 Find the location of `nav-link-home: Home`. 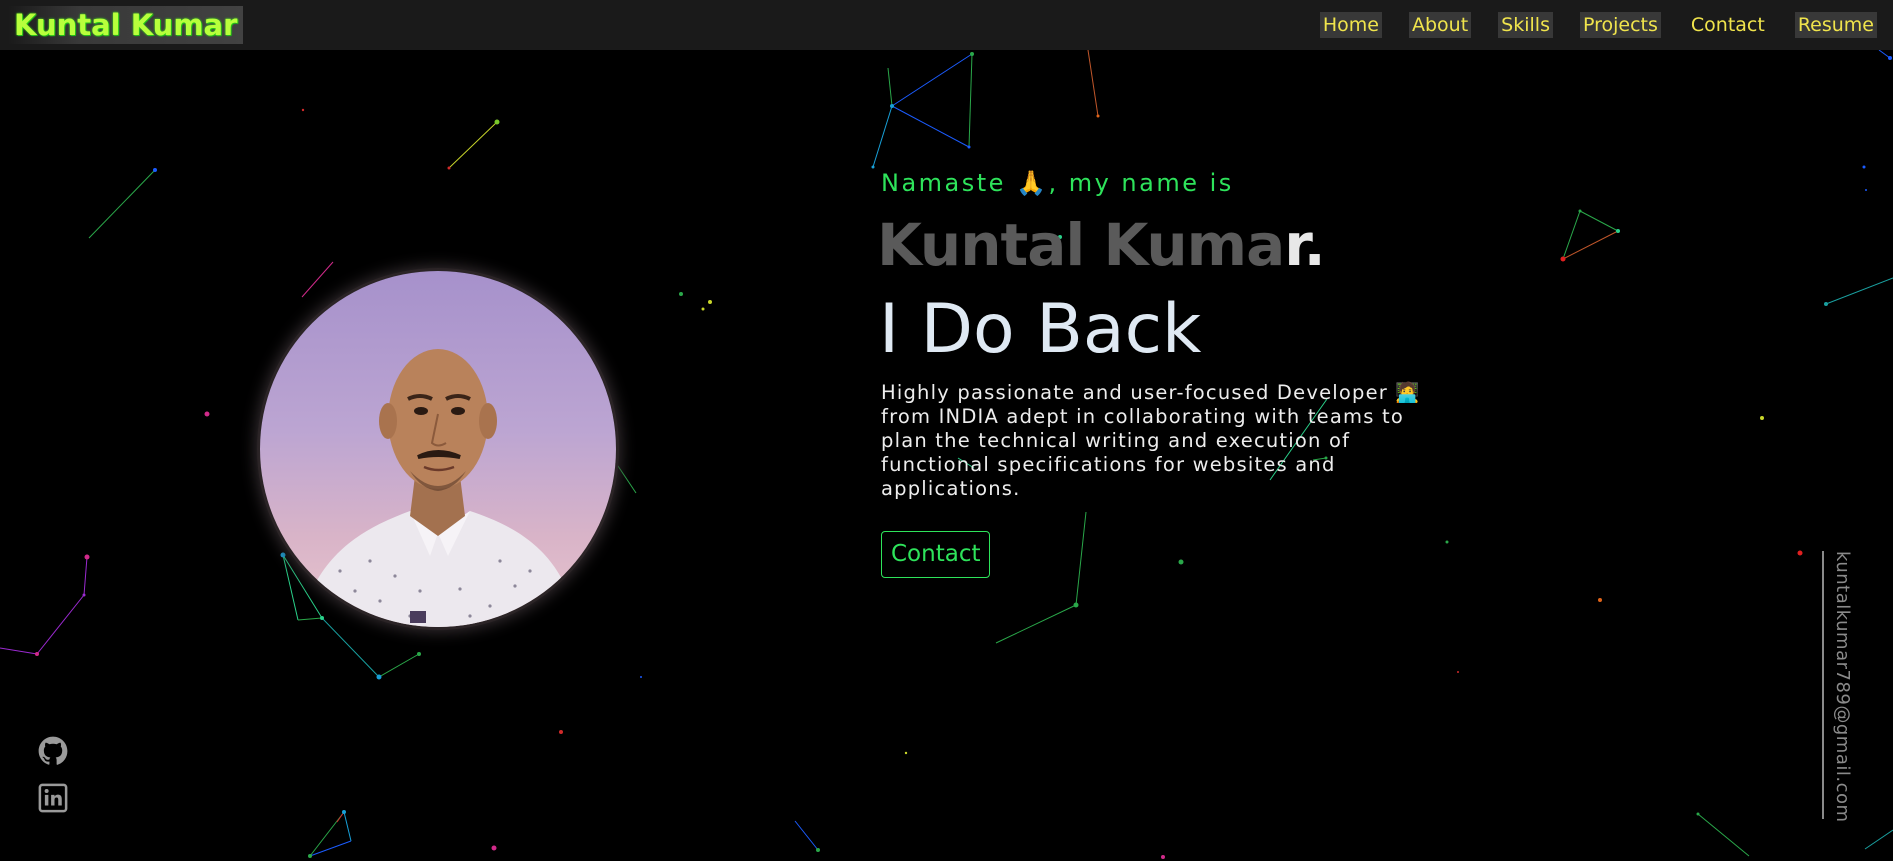

nav-link-home: Home is located at coordinates (1350, 25).